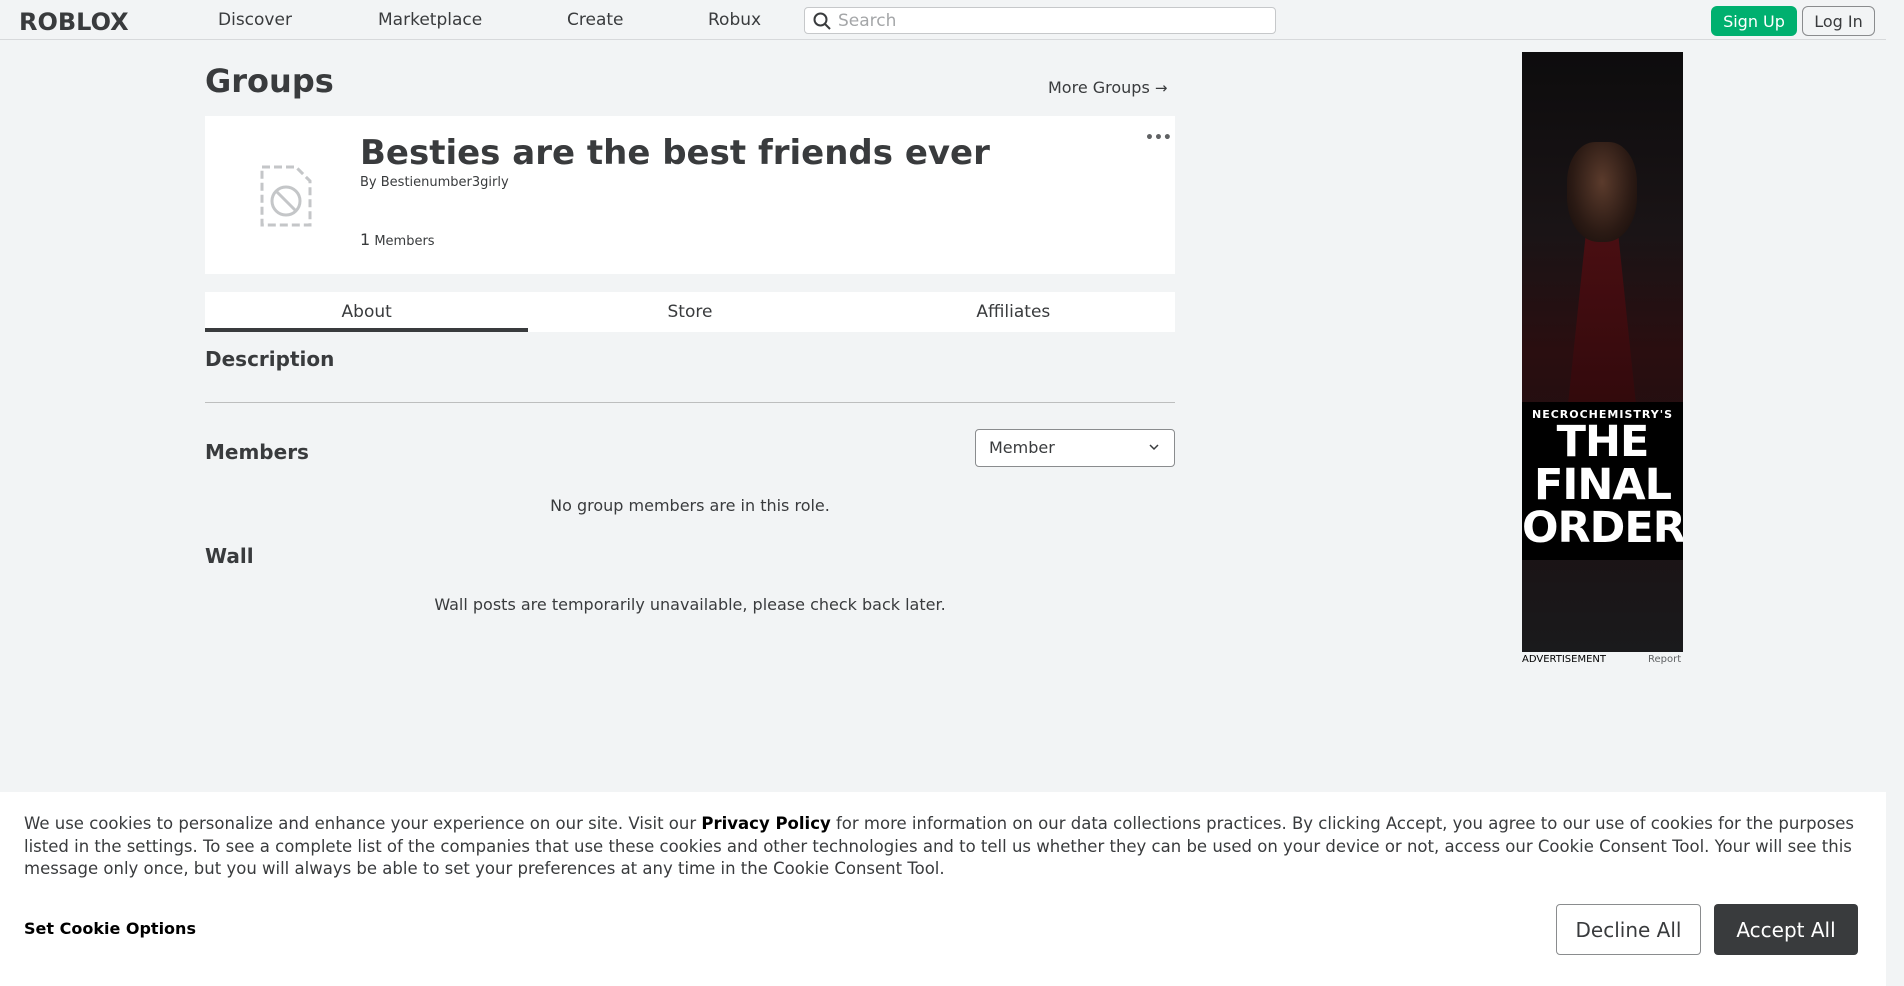 Image resolution: width=1904 pixels, height=986 pixels. Describe the element at coordinates (368, 182) in the screenshot. I see `by-label: By` at that location.